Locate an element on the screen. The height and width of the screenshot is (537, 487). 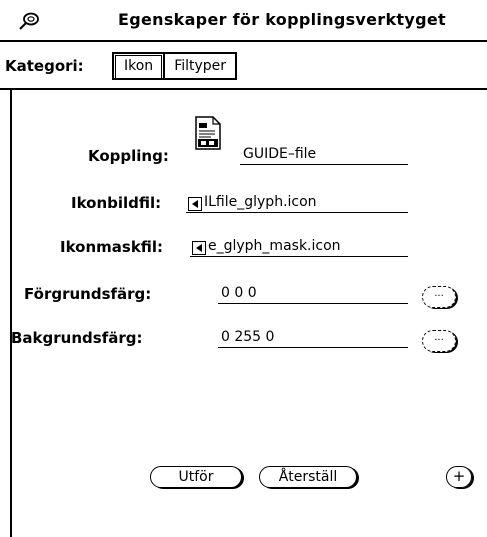
plus-button: + is located at coordinates (459, 477).